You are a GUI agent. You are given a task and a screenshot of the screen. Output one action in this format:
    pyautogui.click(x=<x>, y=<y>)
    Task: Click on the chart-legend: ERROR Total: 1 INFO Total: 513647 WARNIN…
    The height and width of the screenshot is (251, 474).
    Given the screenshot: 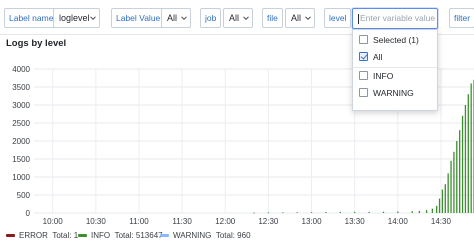 What is the action you would take?
    pyautogui.click(x=237, y=236)
    